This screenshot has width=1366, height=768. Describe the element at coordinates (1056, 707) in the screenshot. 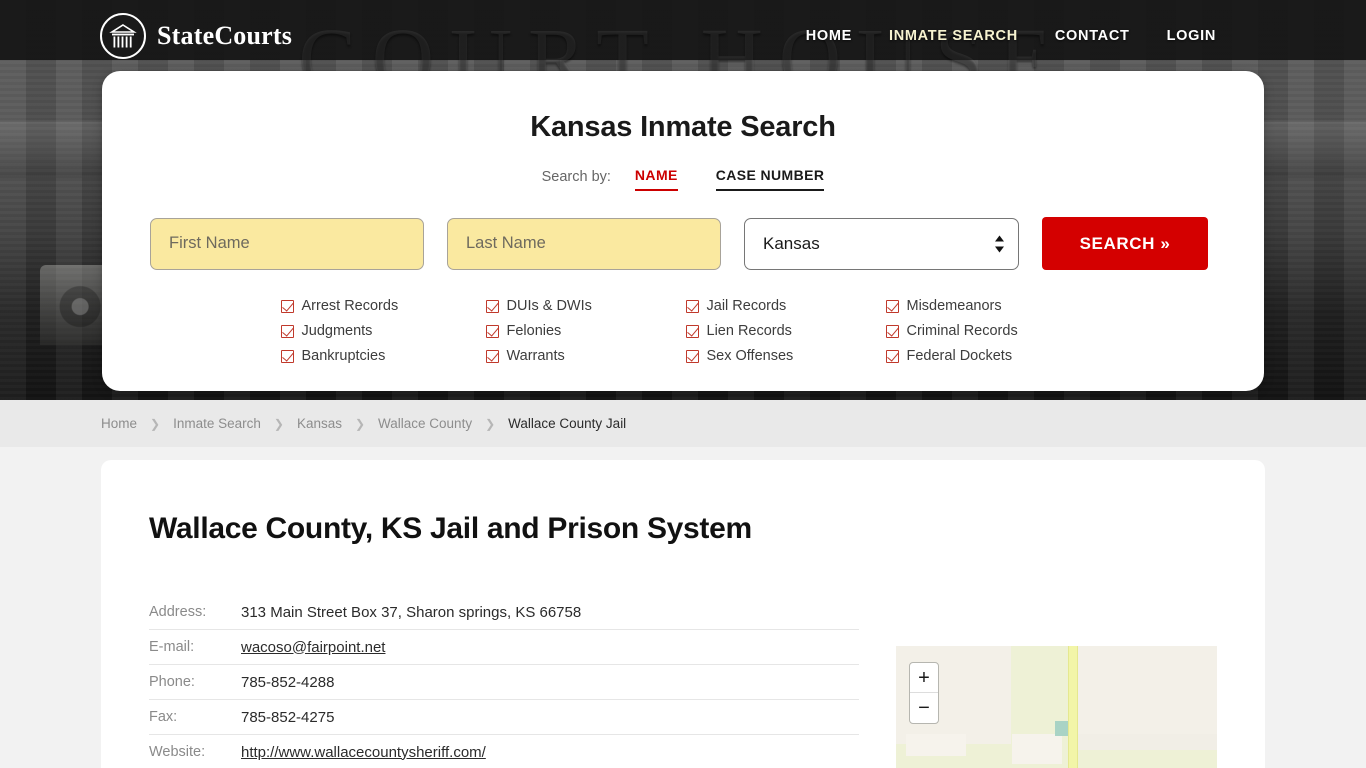

I see `location-map: + −` at that location.